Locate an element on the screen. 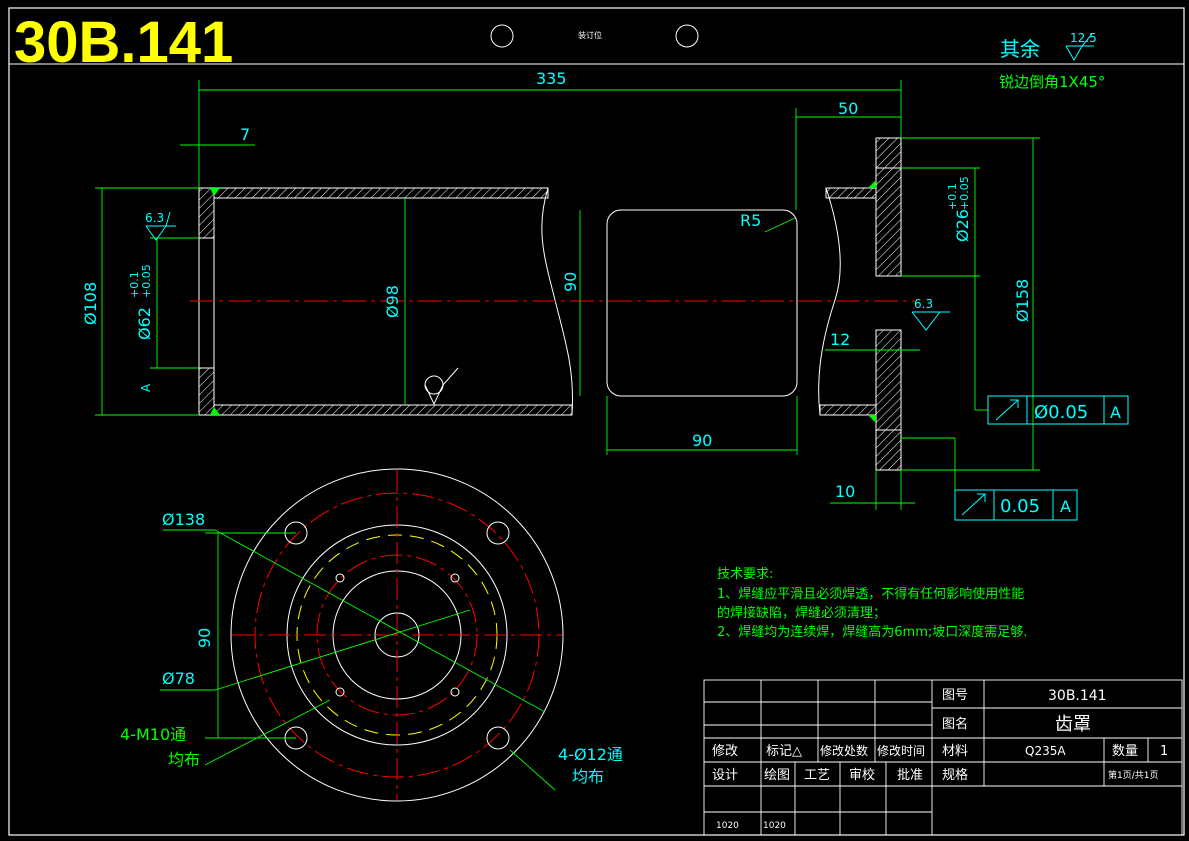  dim-window-height: 90 is located at coordinates (570, 282).